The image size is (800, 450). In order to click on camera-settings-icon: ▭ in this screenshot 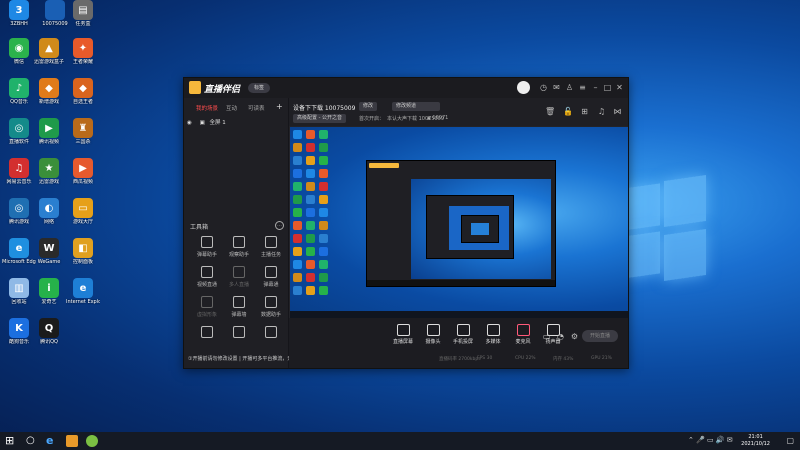, I will do `click(546, 336)`.